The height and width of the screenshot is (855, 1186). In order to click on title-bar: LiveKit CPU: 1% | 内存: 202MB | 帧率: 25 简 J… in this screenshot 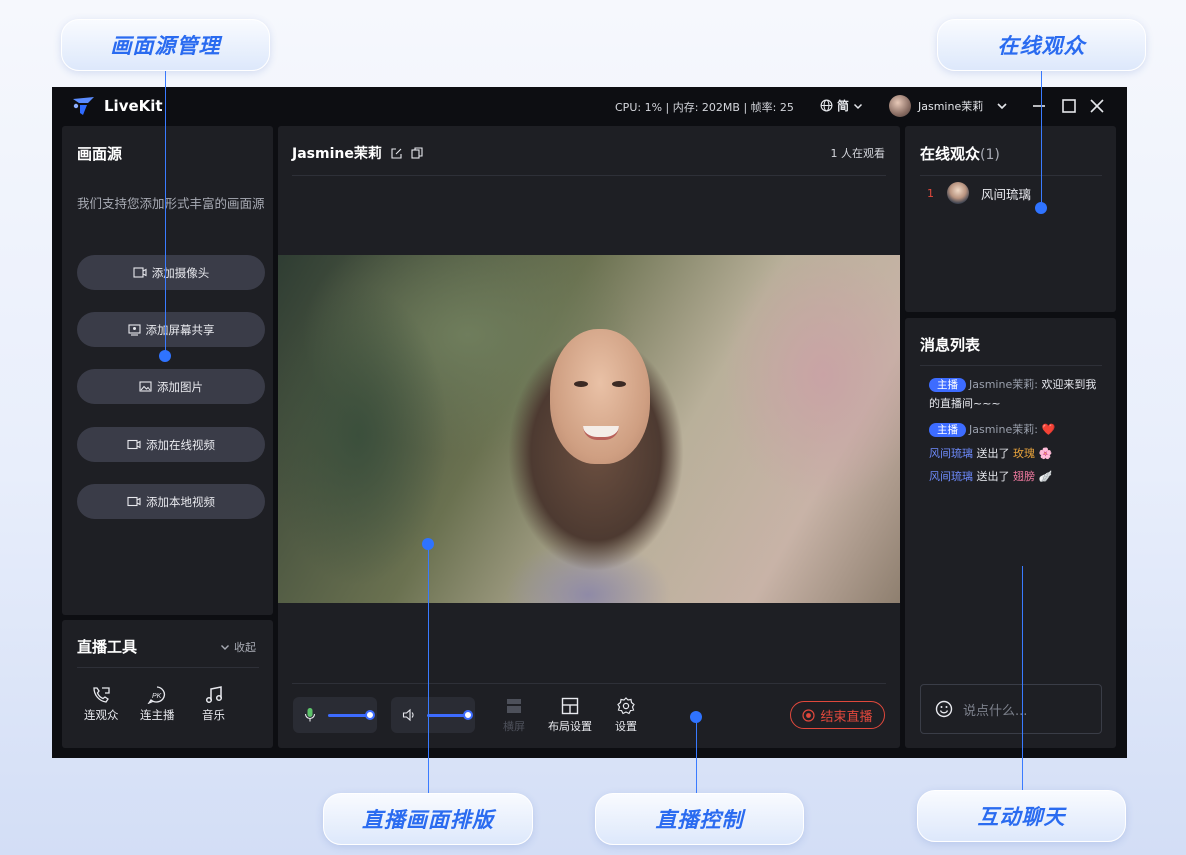, I will do `click(589, 106)`.